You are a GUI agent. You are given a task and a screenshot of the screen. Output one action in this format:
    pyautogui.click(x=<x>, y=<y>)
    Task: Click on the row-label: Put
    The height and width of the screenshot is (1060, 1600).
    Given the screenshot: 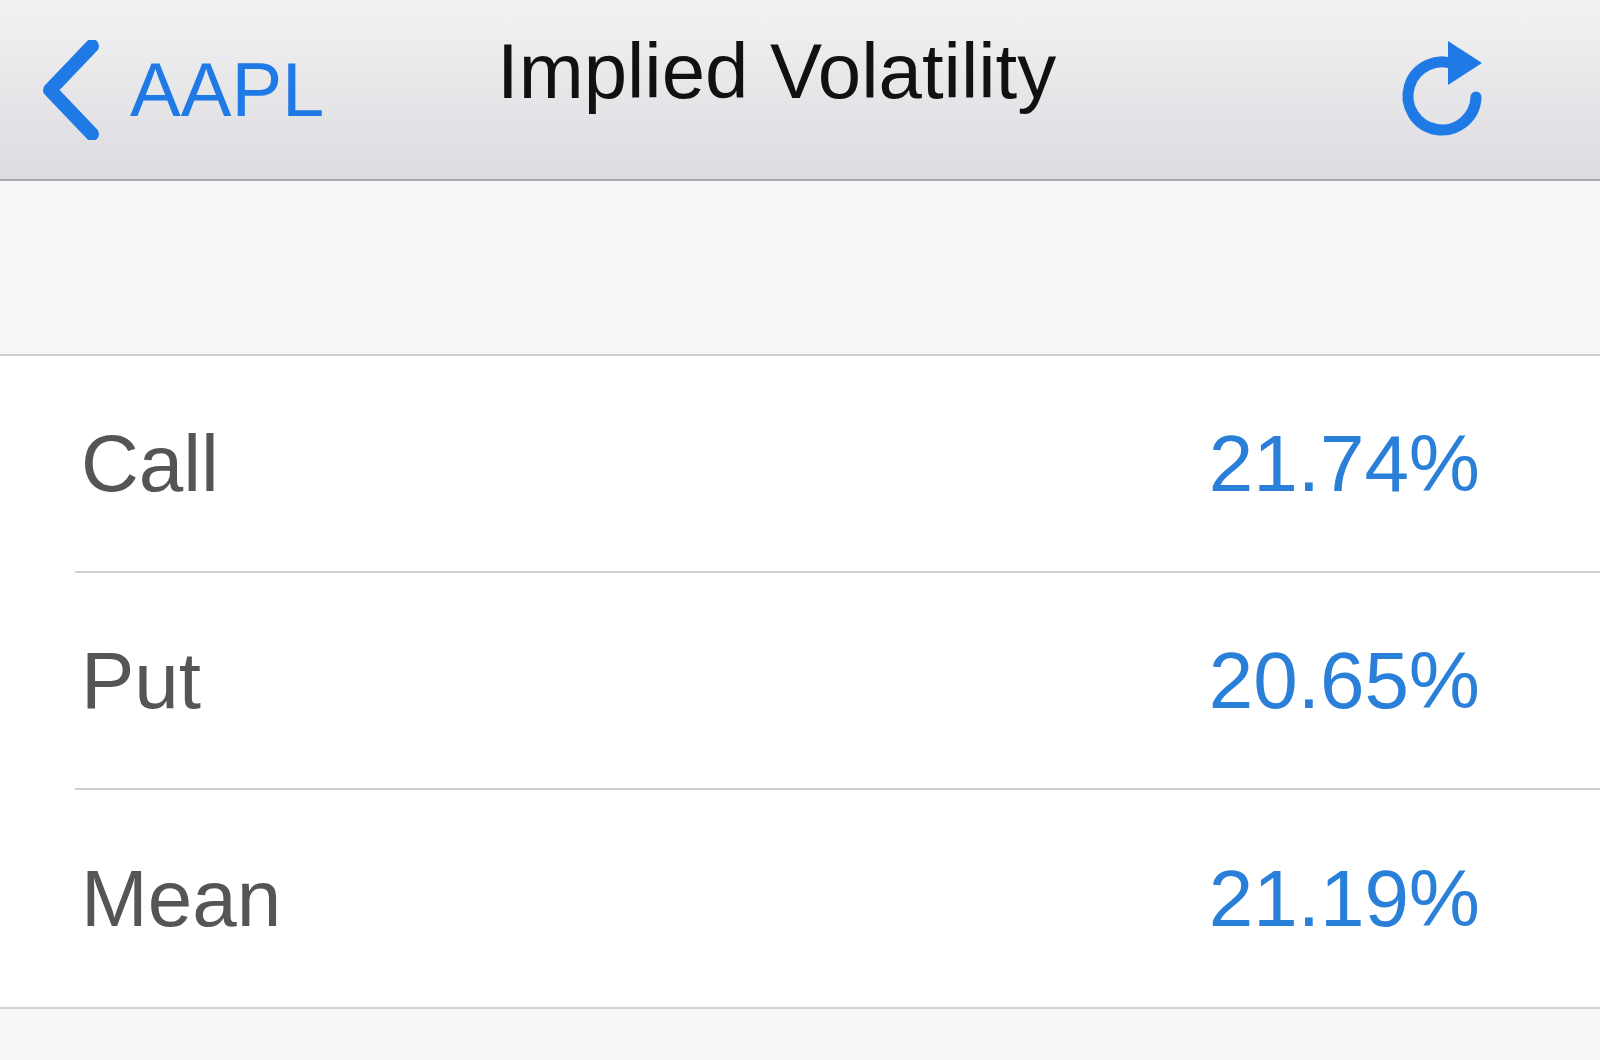 What is the action you would take?
    pyautogui.click(x=141, y=680)
    